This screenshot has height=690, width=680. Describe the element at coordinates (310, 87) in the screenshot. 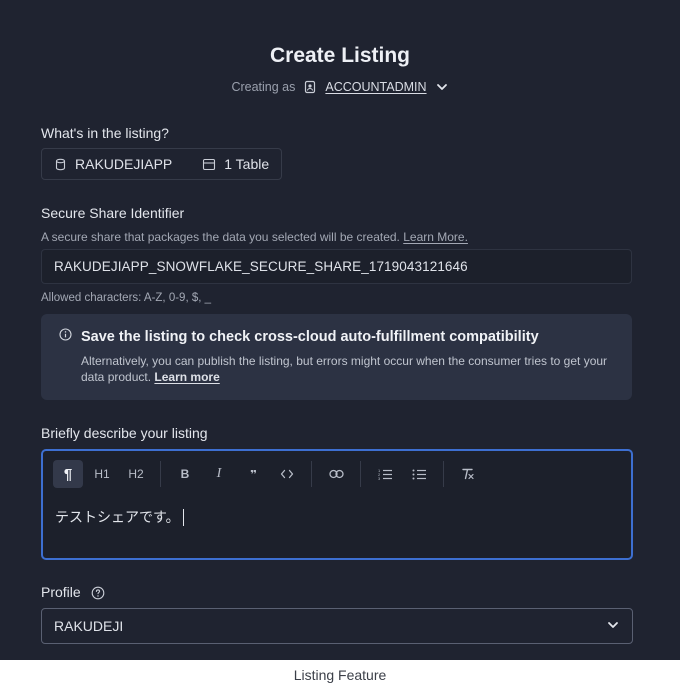

I see `id-badge-icon` at that location.